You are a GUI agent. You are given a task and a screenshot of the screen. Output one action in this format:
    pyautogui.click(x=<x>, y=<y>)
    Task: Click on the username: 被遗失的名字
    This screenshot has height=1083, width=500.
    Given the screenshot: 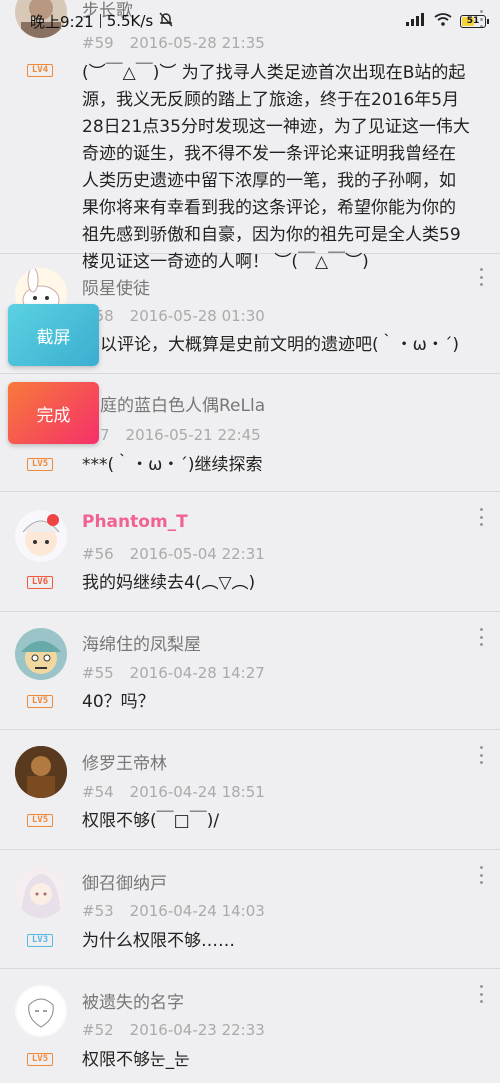 What is the action you would take?
    pyautogui.click(x=133, y=1000)
    